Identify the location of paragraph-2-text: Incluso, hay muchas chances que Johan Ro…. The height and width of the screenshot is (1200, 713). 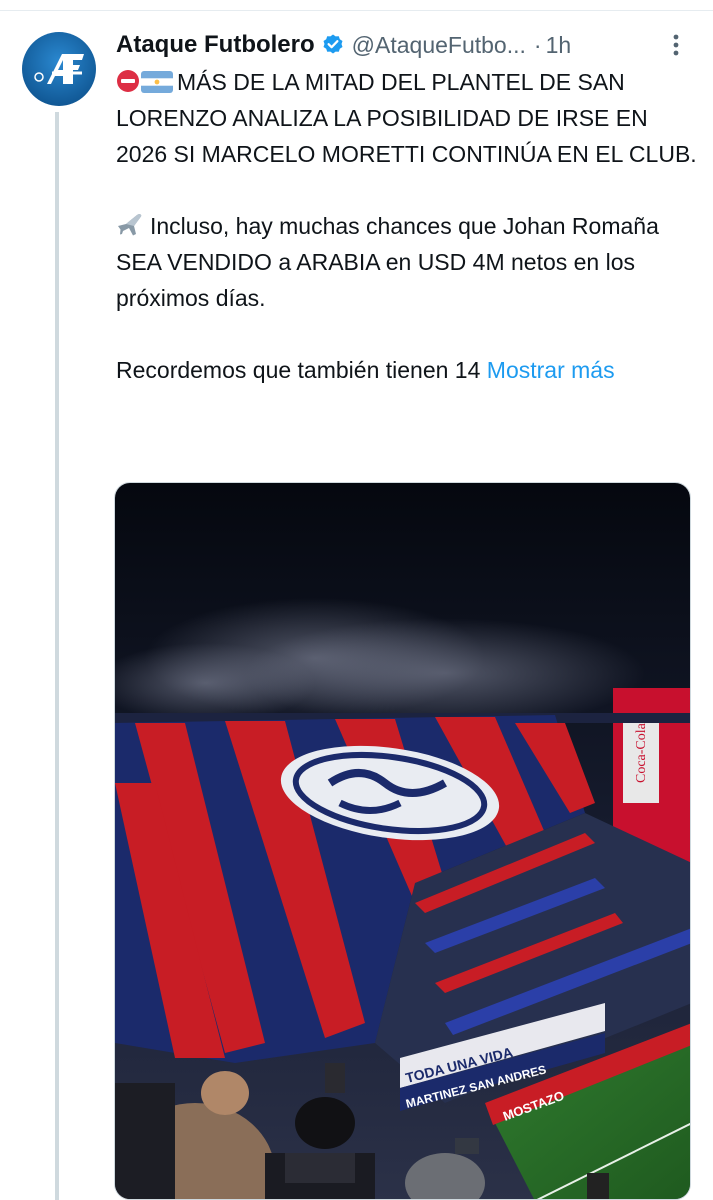
(387, 262).